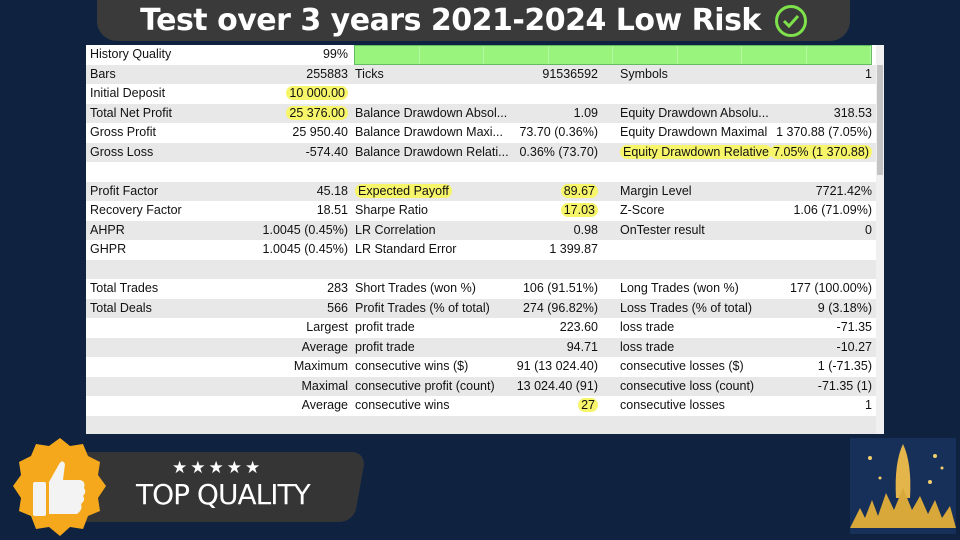 Image resolution: width=960 pixels, height=540 pixels. Describe the element at coordinates (854, 346) in the screenshot. I see `cell-text: -10.27` at that location.